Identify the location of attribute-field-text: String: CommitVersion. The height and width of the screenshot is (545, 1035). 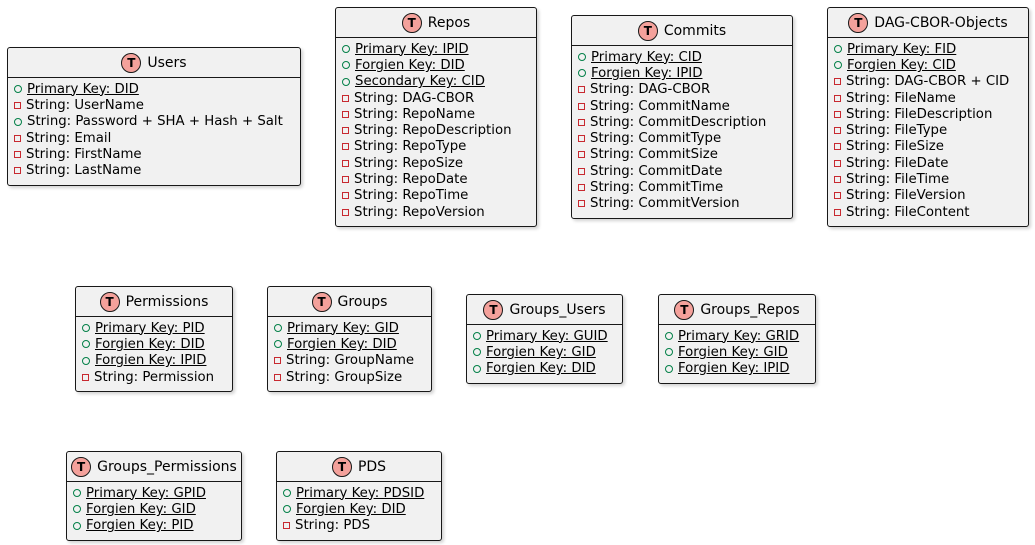
(665, 204).